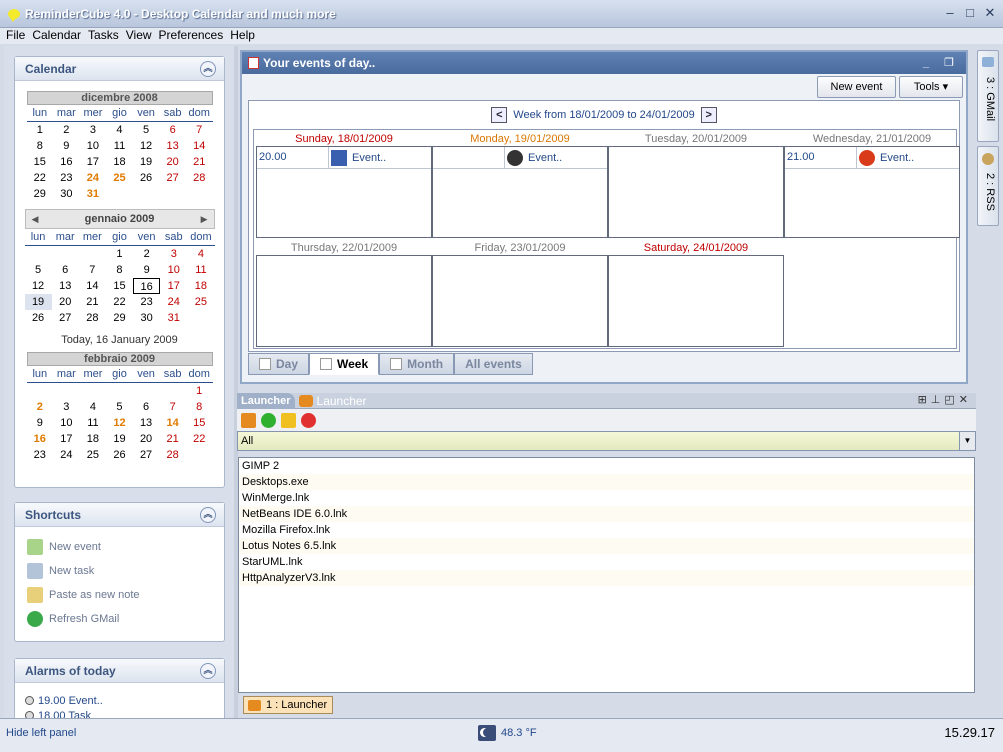 Image resolution: width=1003 pixels, height=752 pixels. Describe the element at coordinates (988, 96) in the screenshot. I see `tab-gmail: 3 : GMail` at that location.